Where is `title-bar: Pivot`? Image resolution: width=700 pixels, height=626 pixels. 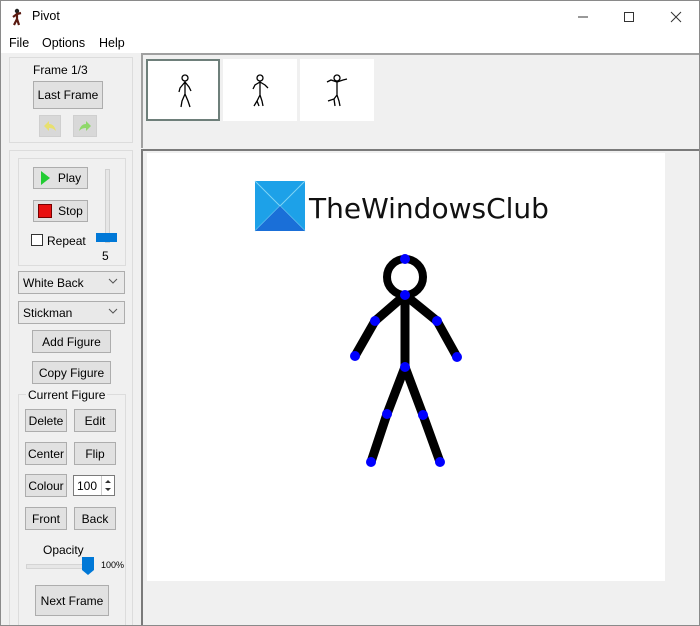
title-bar: Pivot is located at coordinates (350, 16).